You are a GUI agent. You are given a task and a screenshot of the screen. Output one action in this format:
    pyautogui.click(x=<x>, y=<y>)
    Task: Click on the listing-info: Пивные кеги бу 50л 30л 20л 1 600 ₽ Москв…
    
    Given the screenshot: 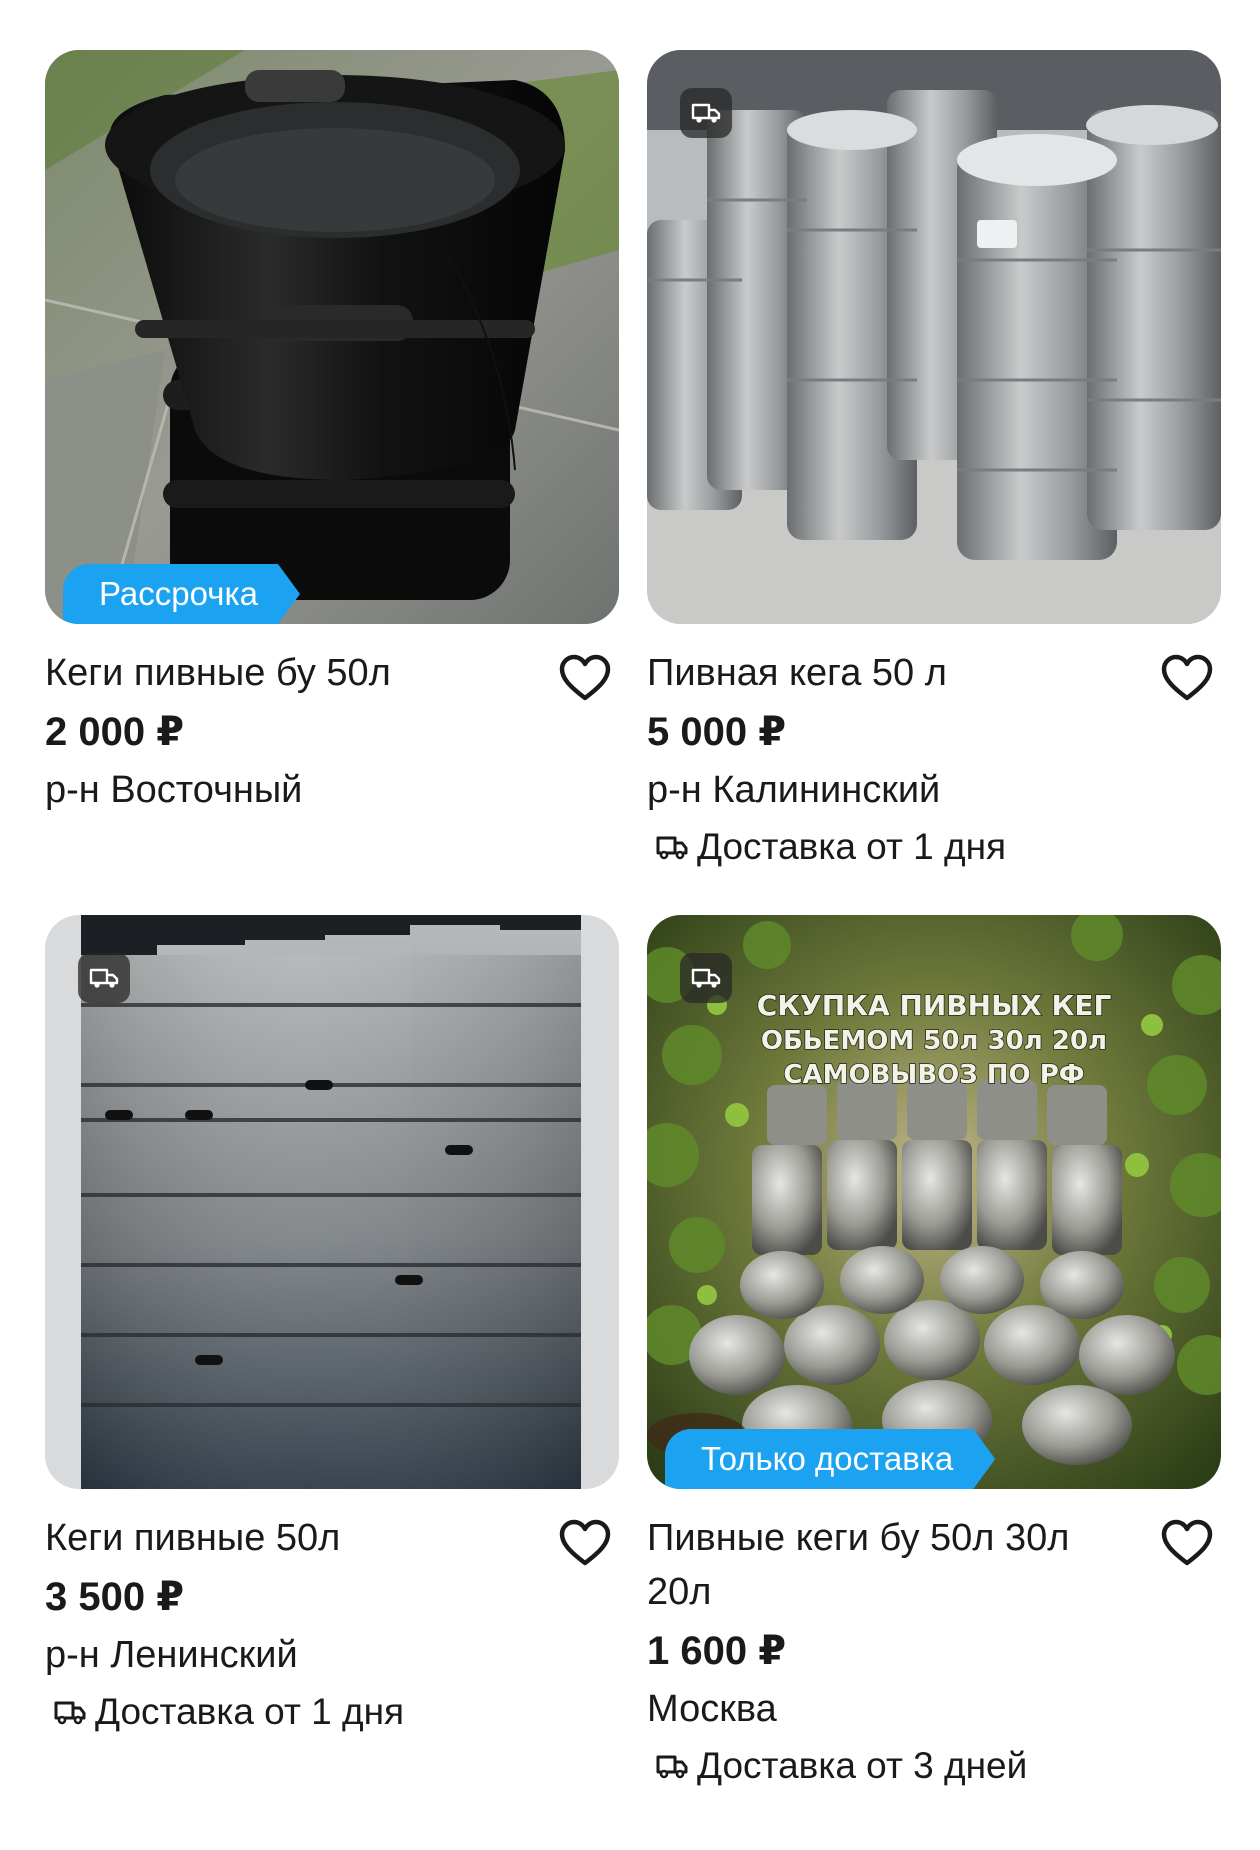 What is the action you would take?
    pyautogui.click(x=934, y=1642)
    